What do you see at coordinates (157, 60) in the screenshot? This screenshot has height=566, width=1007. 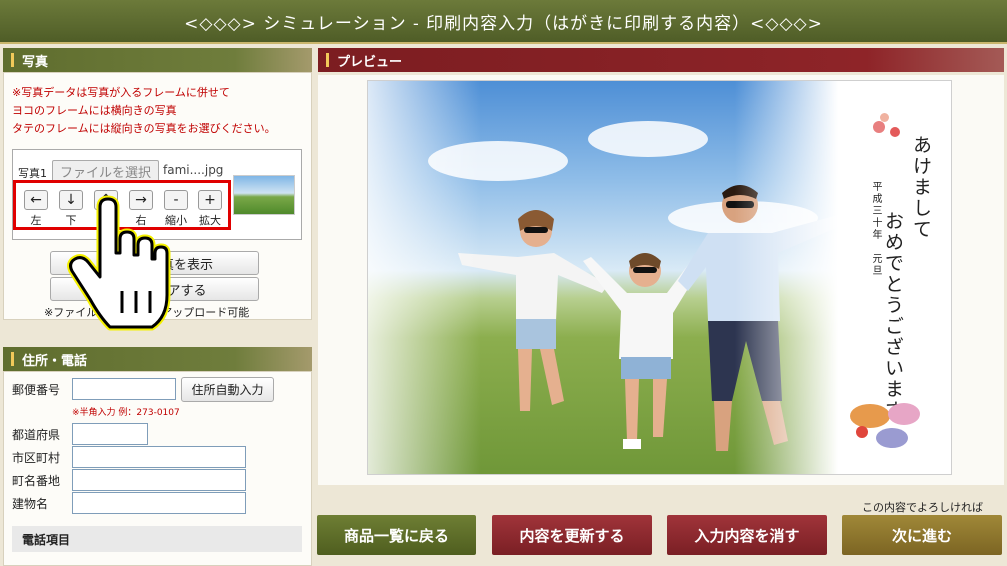 I see `photo-panel-header: 写真` at bounding box center [157, 60].